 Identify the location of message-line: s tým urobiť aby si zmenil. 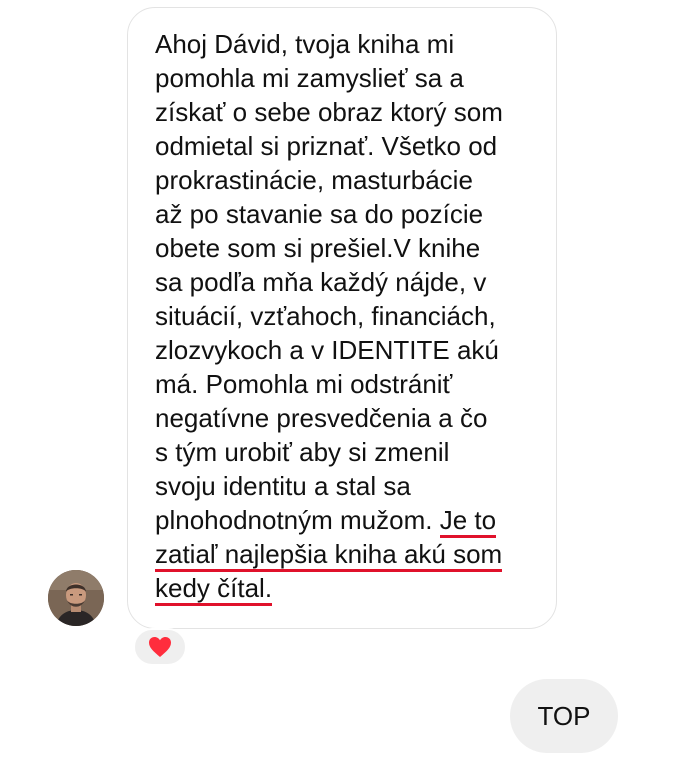
(302, 452).